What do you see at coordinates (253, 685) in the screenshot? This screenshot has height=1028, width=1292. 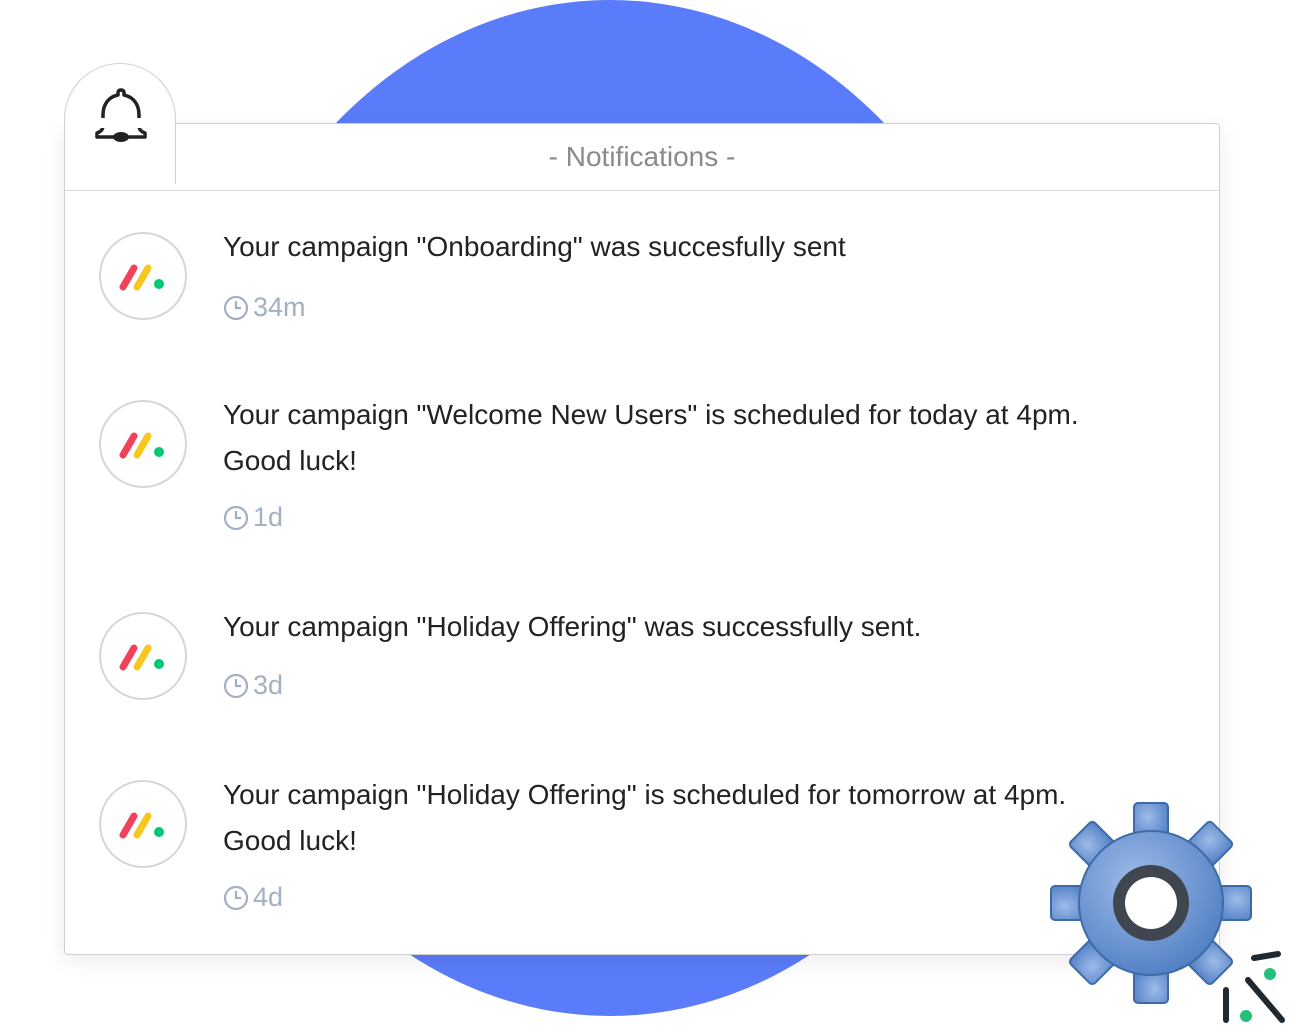 I see `notification-time: 3d` at bounding box center [253, 685].